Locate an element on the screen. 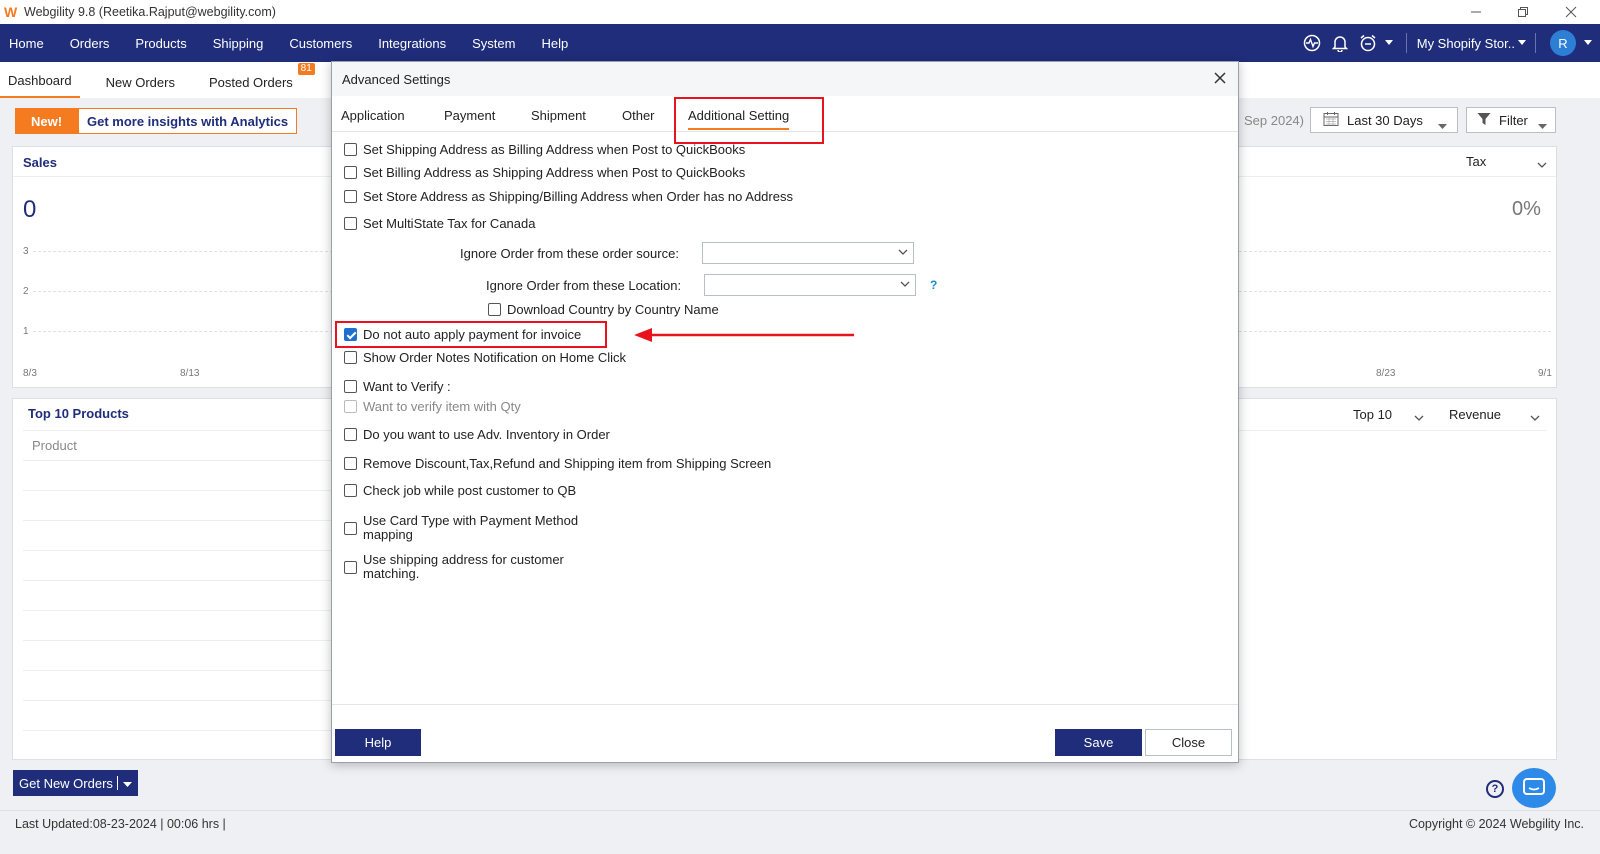 This screenshot has width=1600, height=854. tab-new-orders: New Orders is located at coordinates (140, 86).